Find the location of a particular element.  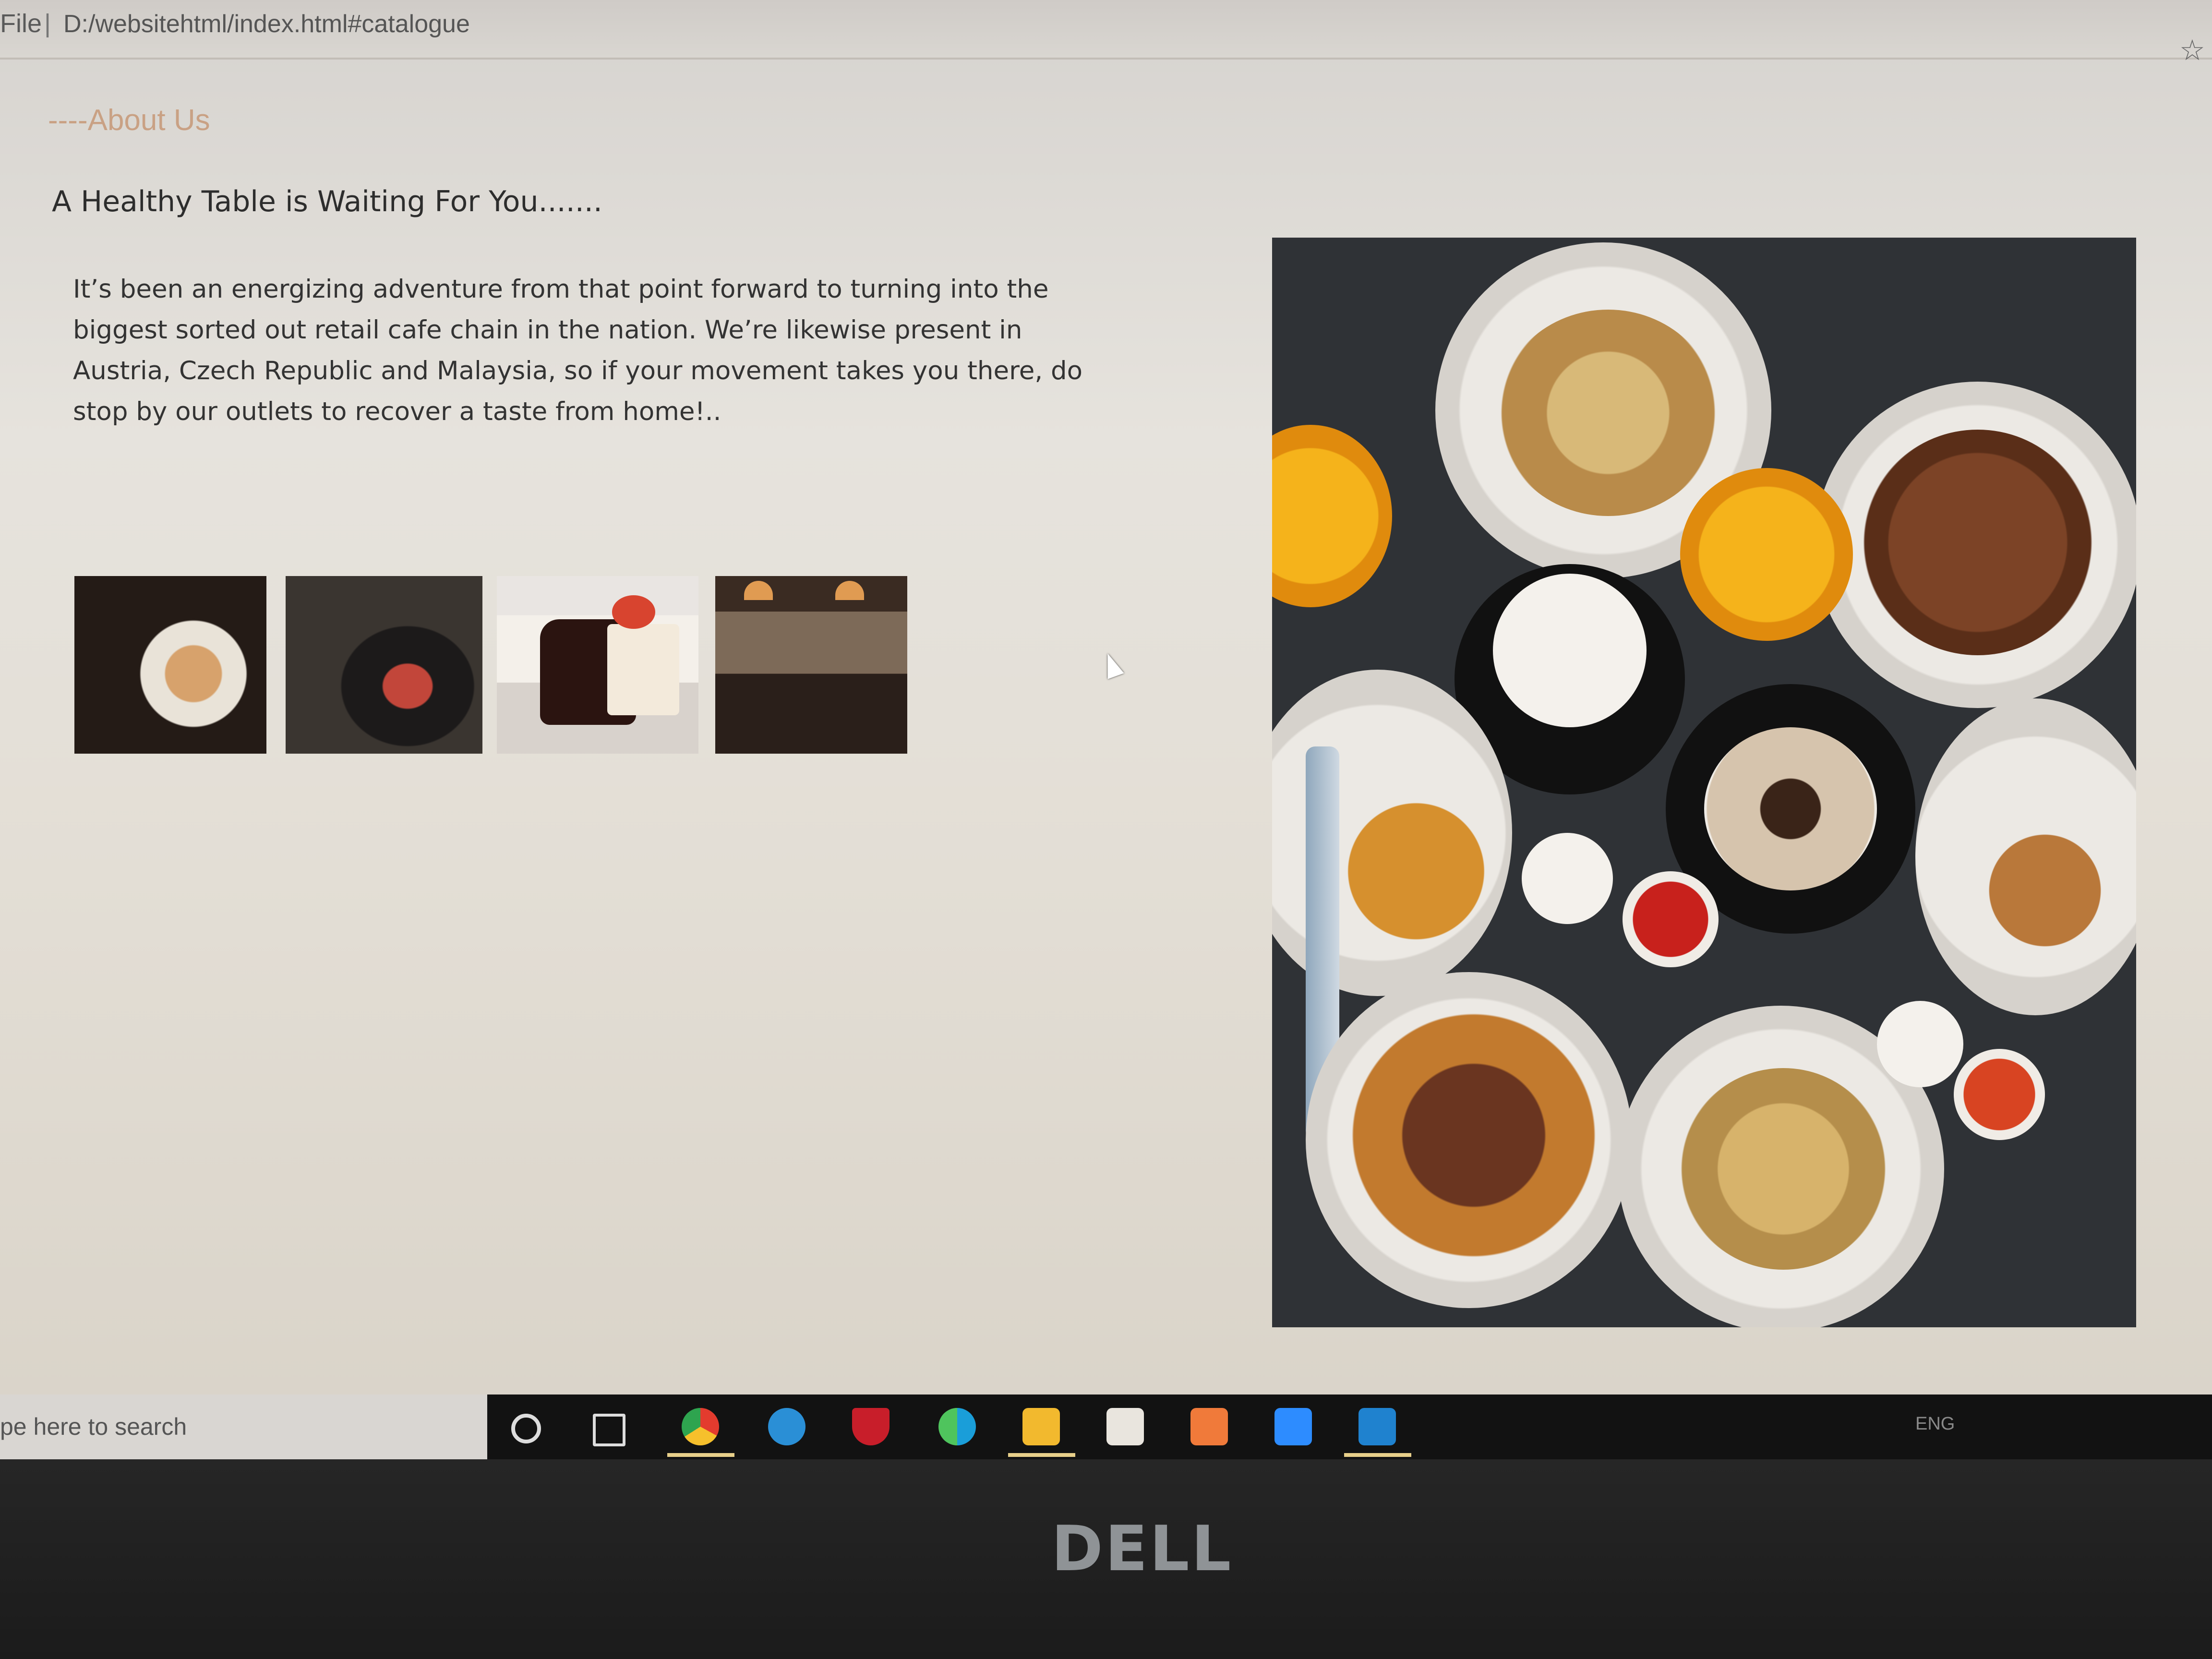

coffee is located at coordinates (1790, 808).